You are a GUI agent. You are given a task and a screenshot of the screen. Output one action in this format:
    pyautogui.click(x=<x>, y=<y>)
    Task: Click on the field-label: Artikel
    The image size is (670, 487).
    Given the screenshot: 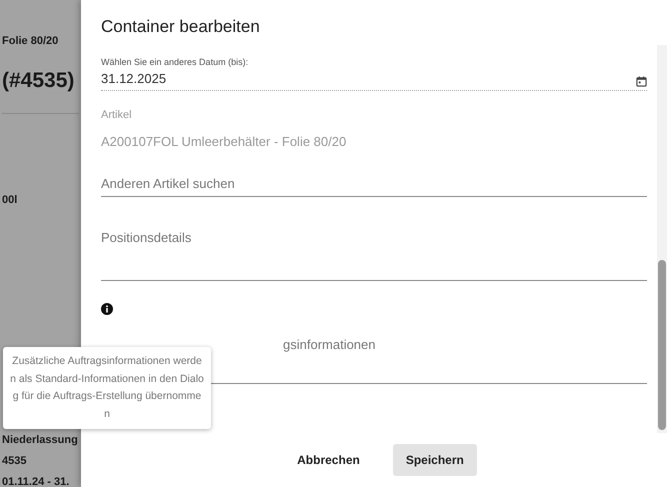 What is the action you would take?
    pyautogui.click(x=117, y=115)
    